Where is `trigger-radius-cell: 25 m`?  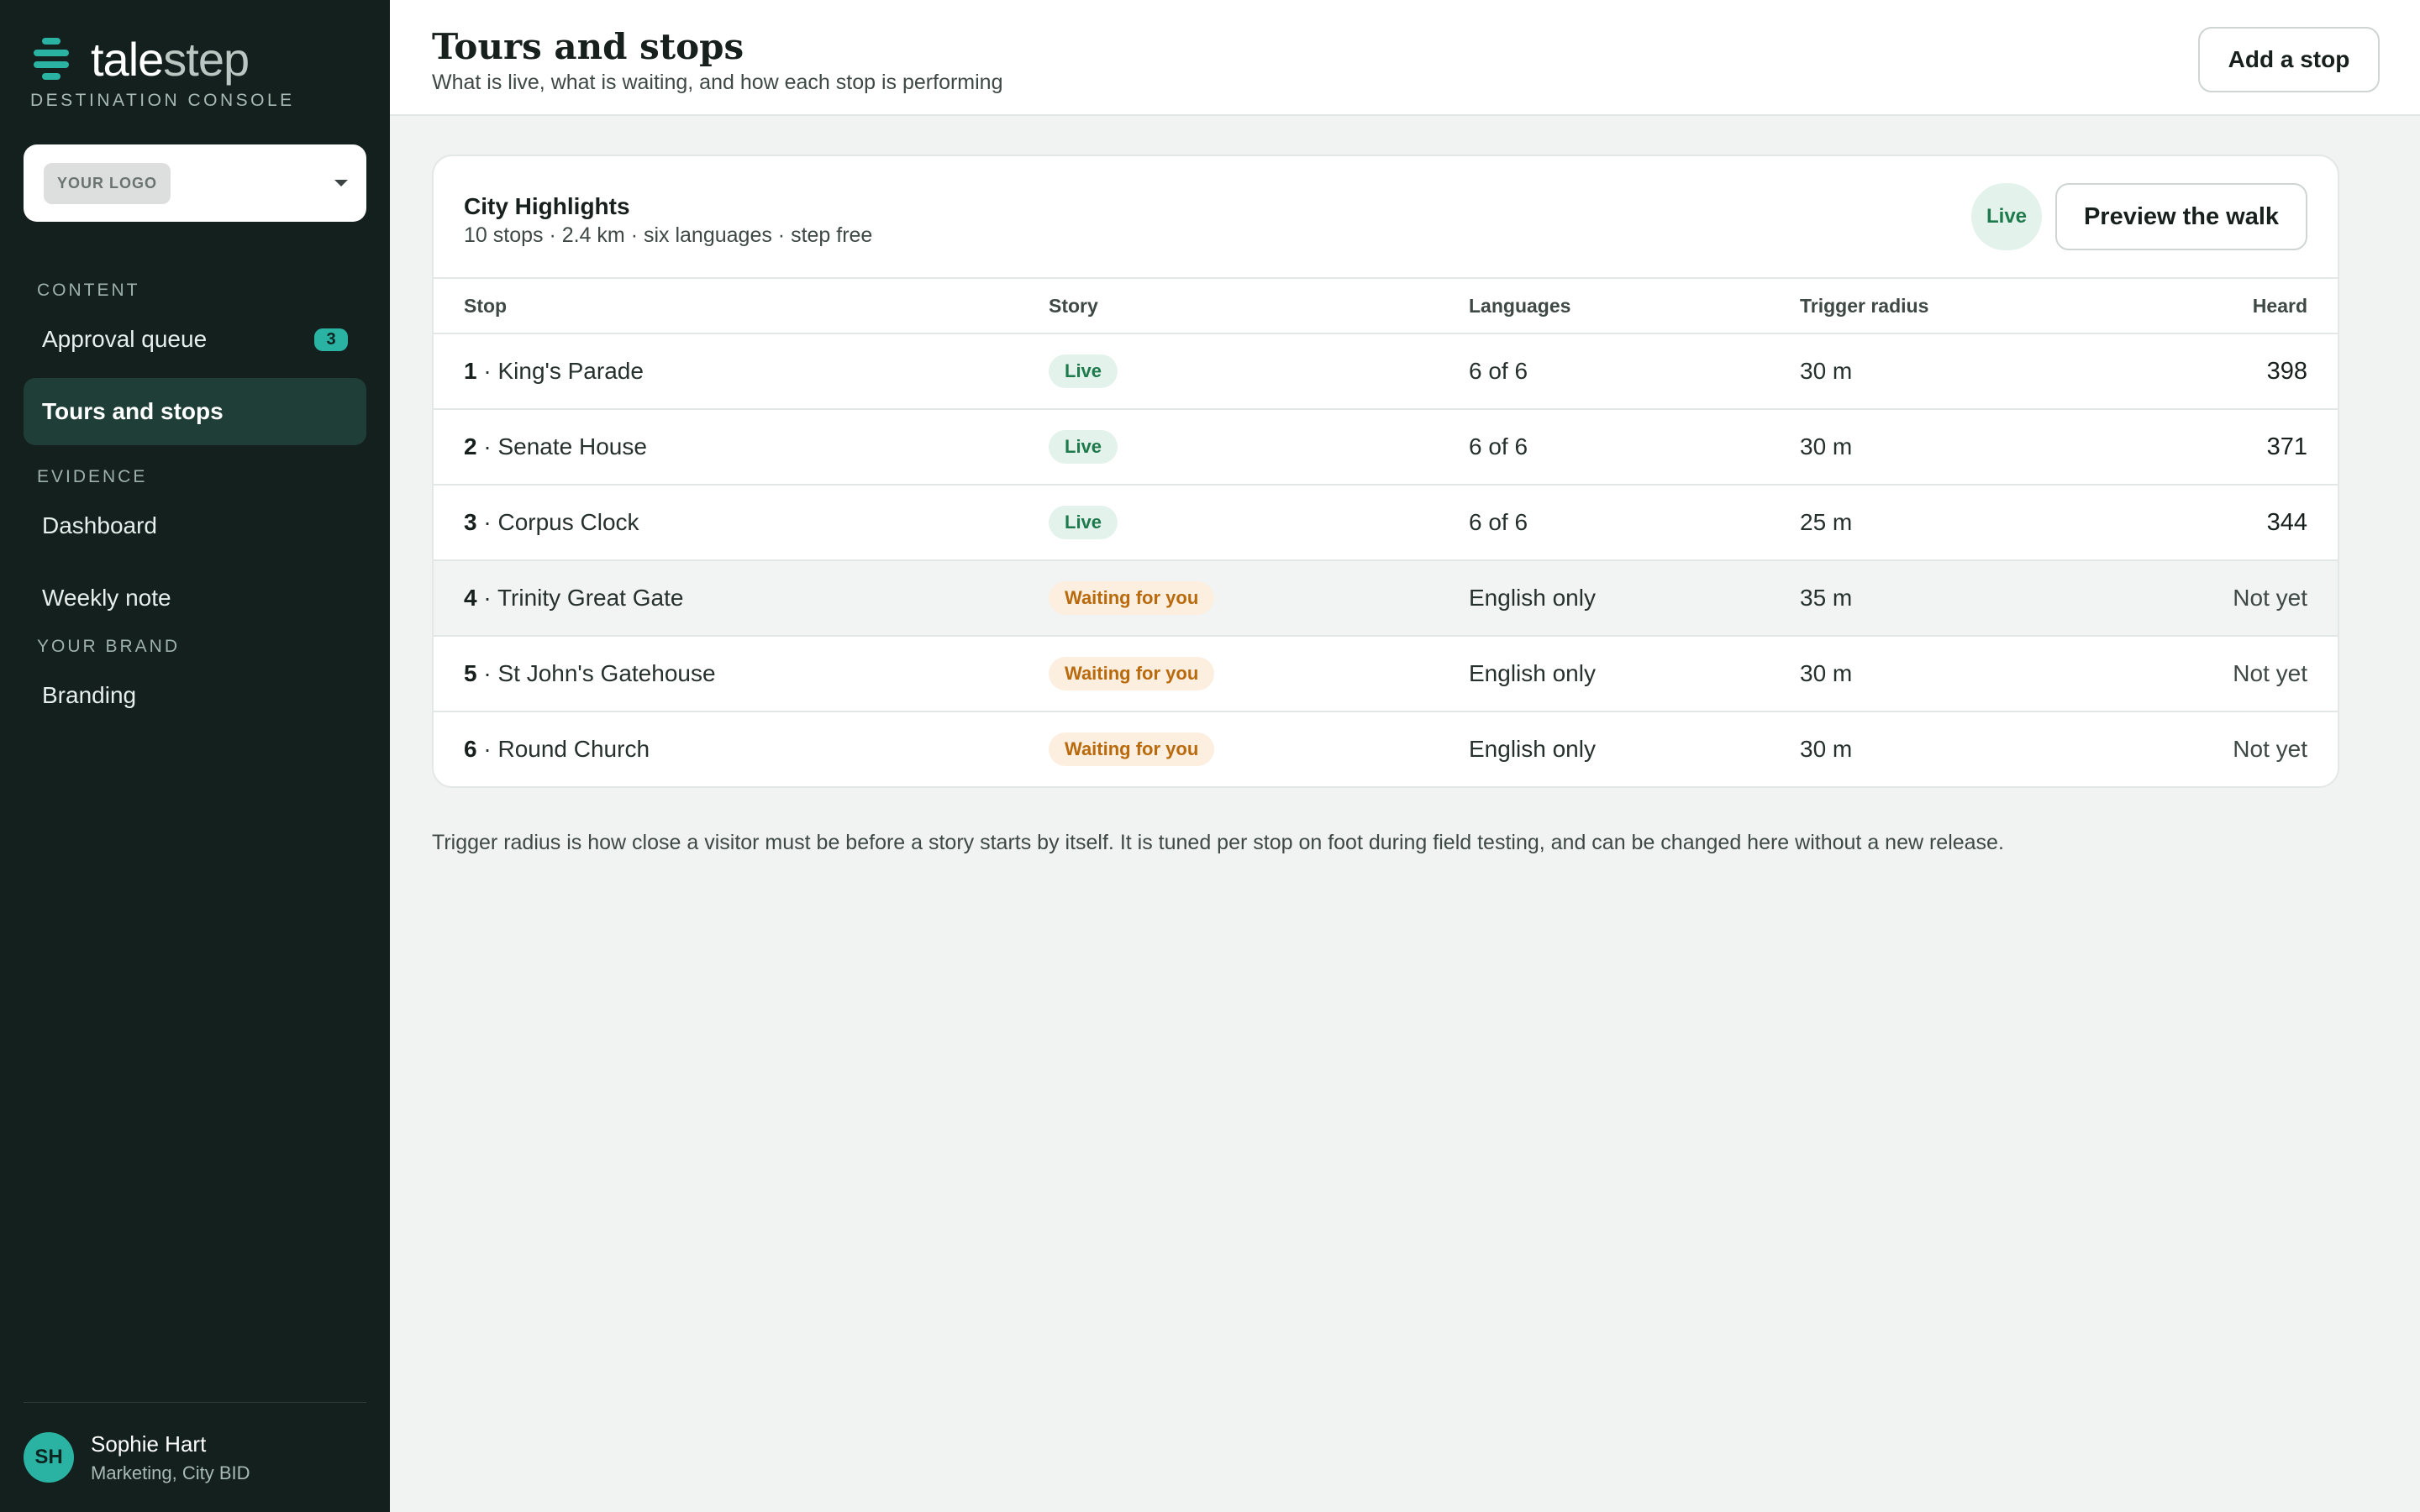
trigger-radius-cell: 25 m is located at coordinates (1970, 523).